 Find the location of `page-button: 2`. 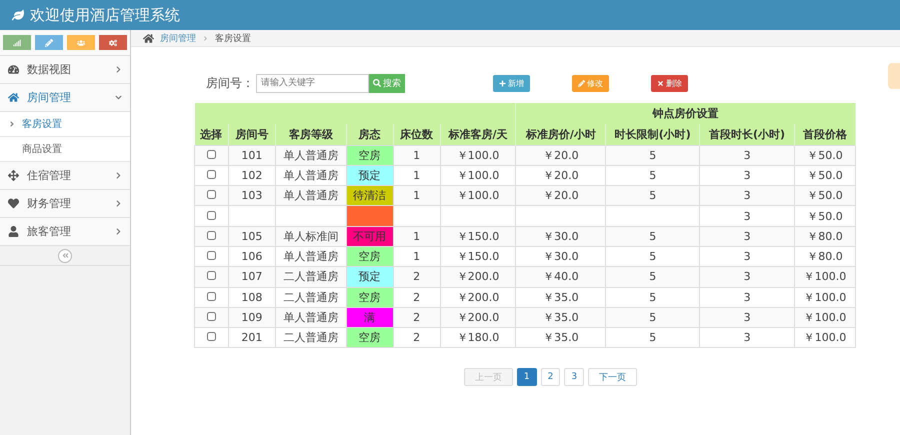

page-button: 2 is located at coordinates (550, 377).